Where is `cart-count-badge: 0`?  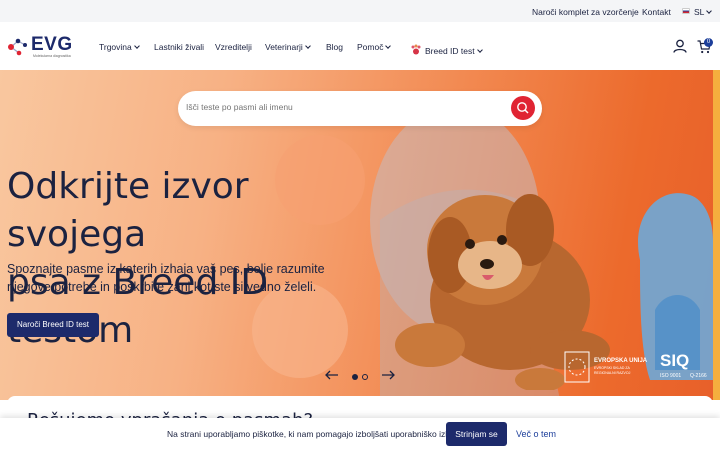 cart-count-badge: 0 is located at coordinates (708, 42).